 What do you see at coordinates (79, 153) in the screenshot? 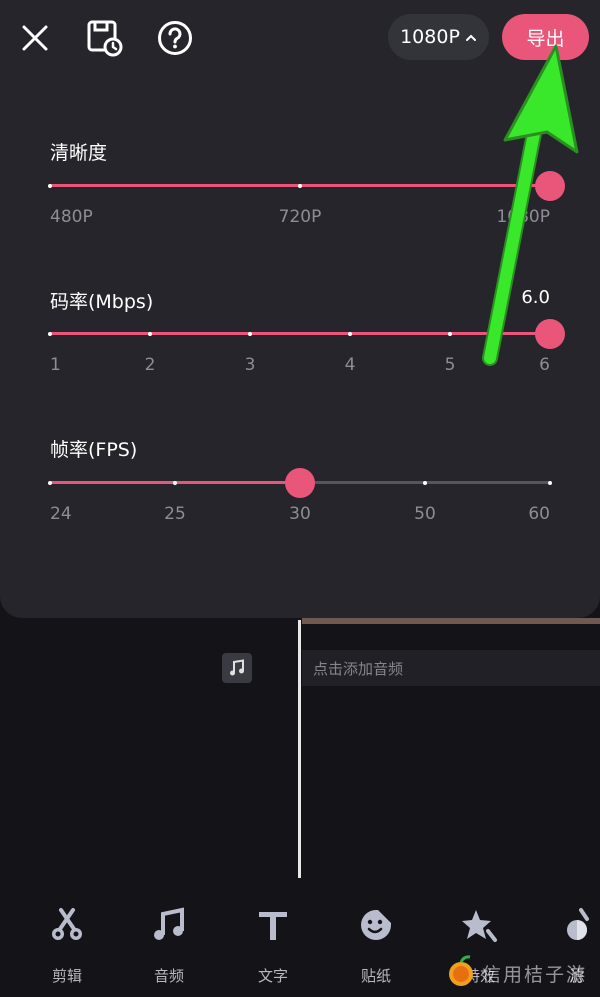
I see `resolution-label: 清晰度` at bounding box center [79, 153].